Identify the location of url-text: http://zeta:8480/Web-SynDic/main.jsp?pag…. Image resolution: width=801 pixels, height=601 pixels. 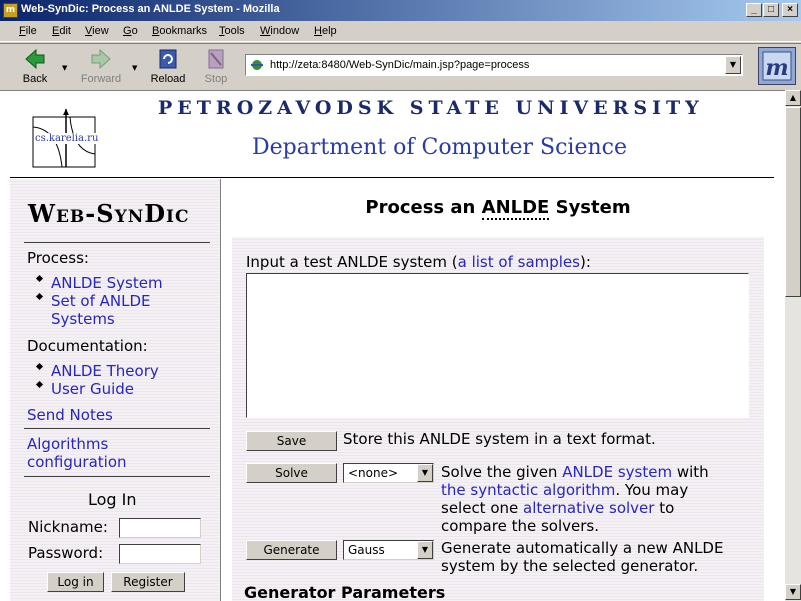
(399, 65).